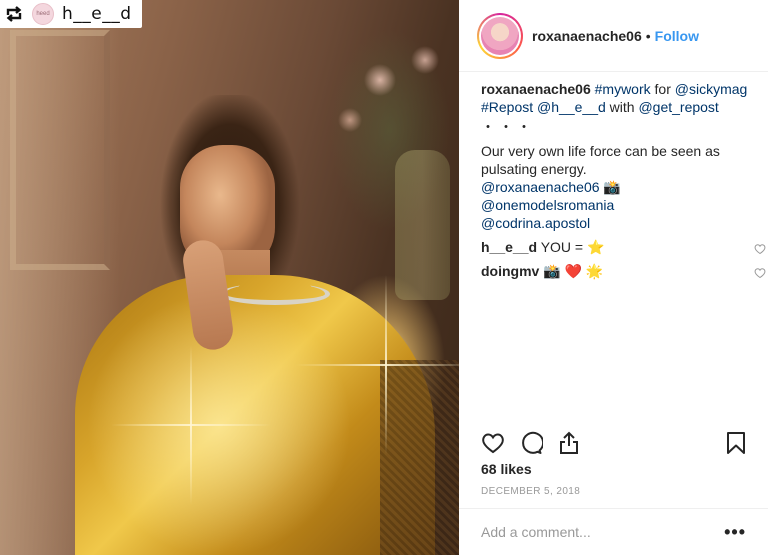 The image size is (768, 555). Describe the element at coordinates (587, 36) in the screenshot. I see `header-username: roxanaenache06` at that location.